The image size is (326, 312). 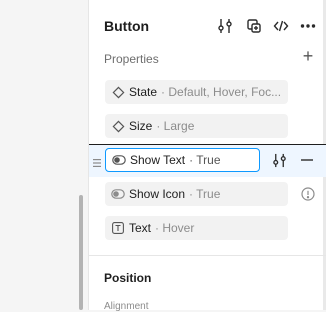 I want to click on property-size: Size · Large, so click(x=196, y=126).